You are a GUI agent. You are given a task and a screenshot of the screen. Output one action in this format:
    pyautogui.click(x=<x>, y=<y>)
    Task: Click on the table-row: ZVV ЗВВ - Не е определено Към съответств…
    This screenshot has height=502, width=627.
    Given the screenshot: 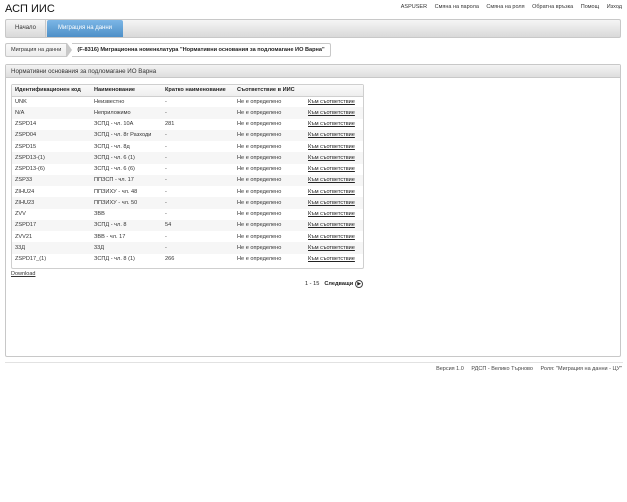 What is the action you would take?
    pyautogui.click(x=187, y=214)
    